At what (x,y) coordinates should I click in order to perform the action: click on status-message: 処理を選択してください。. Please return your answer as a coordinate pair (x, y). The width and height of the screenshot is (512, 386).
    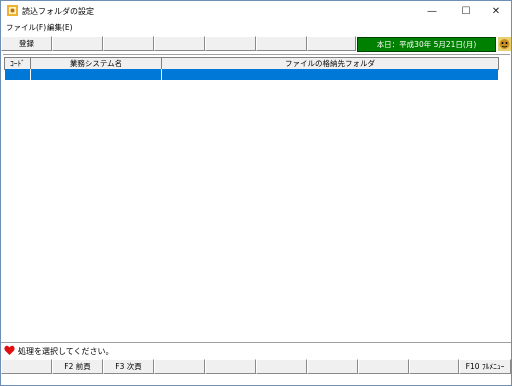
    Looking at the image, I should click on (66, 351).